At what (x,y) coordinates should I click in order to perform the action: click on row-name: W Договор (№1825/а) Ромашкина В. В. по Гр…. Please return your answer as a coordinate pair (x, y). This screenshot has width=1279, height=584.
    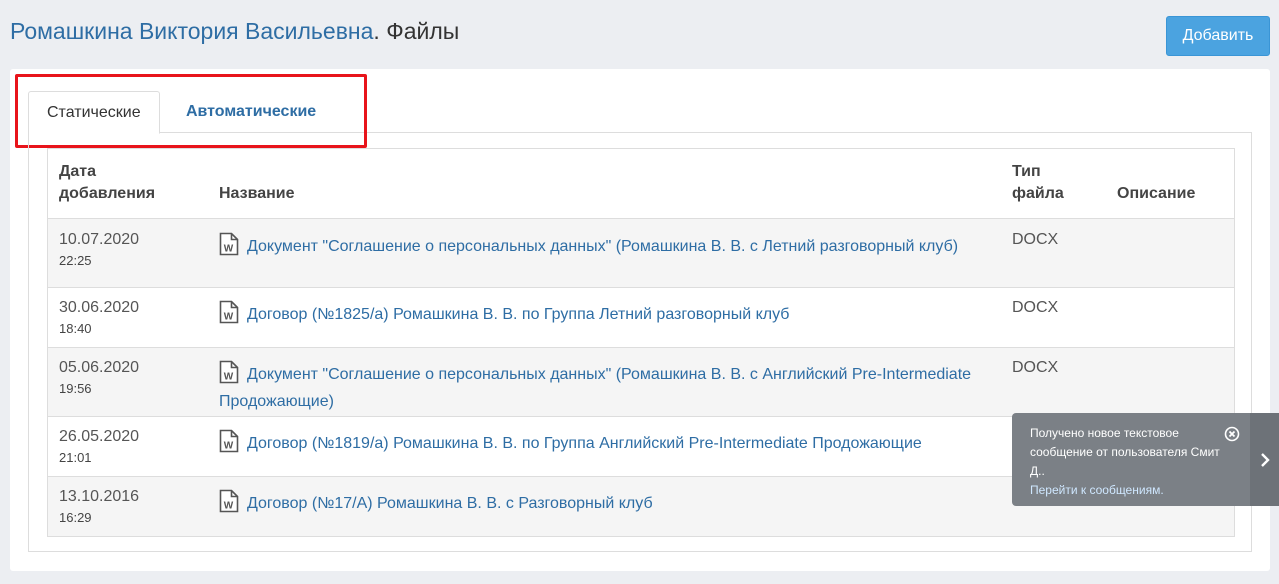
    Looking at the image, I should click on (599, 315).